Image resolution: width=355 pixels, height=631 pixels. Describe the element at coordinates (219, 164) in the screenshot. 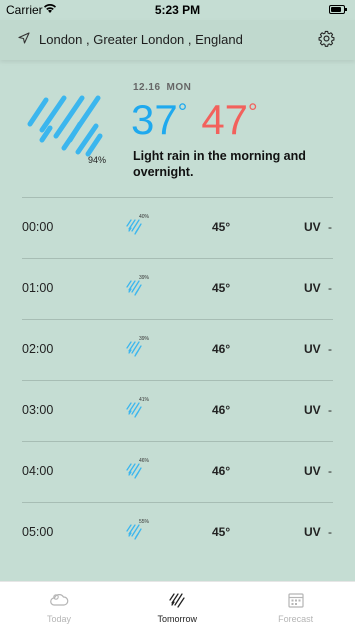

I see `weather-description: Light rain in the morning and overnight.` at that location.